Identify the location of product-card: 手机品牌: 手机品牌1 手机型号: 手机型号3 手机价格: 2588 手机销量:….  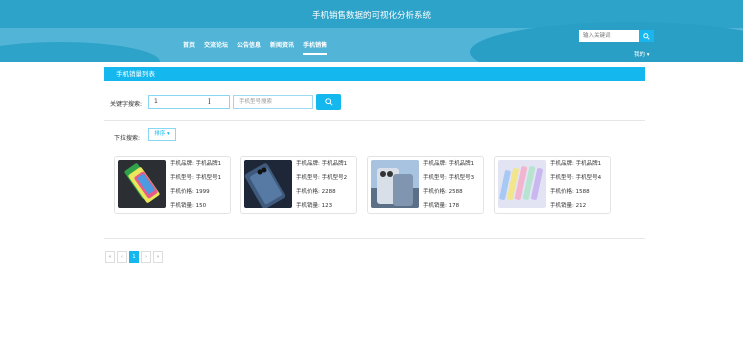
(425, 185).